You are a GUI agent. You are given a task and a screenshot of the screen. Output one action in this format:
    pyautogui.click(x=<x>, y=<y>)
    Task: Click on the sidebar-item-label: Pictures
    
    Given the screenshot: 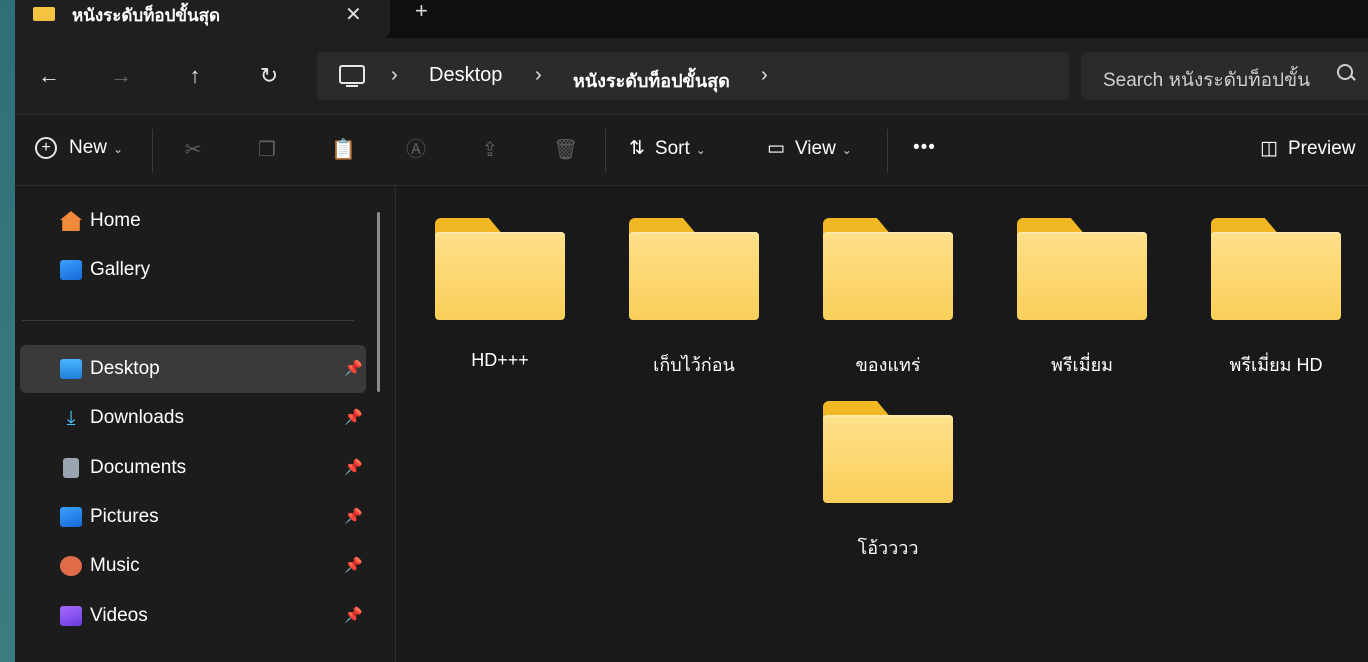 What is the action you would take?
    pyautogui.click(x=124, y=516)
    